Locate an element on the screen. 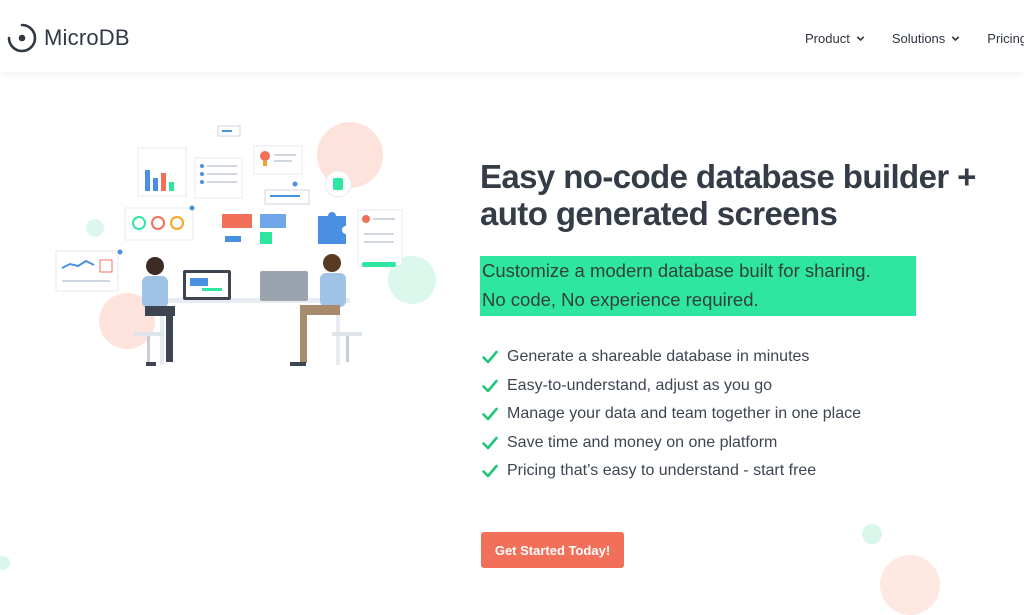 Image resolution: width=1024 pixels, height=615 pixels. nav-product-label: Product is located at coordinates (827, 38).